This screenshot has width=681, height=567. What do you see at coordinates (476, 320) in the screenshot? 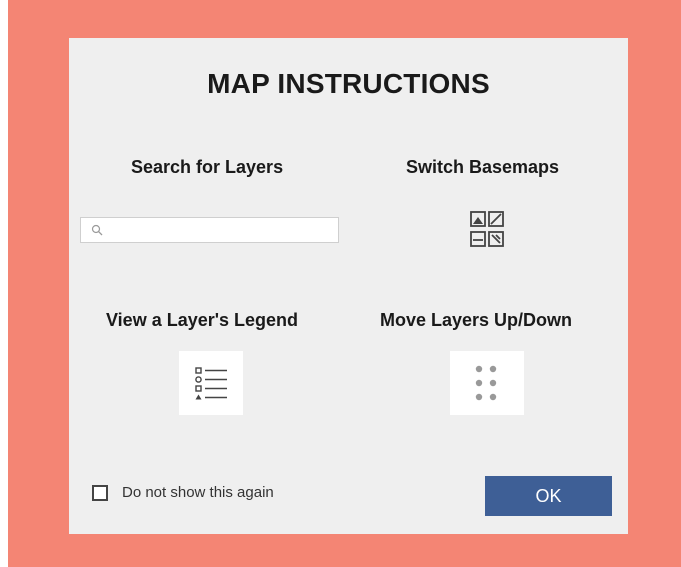
I see `move-section-label: Move Layers Up/Down` at bounding box center [476, 320].